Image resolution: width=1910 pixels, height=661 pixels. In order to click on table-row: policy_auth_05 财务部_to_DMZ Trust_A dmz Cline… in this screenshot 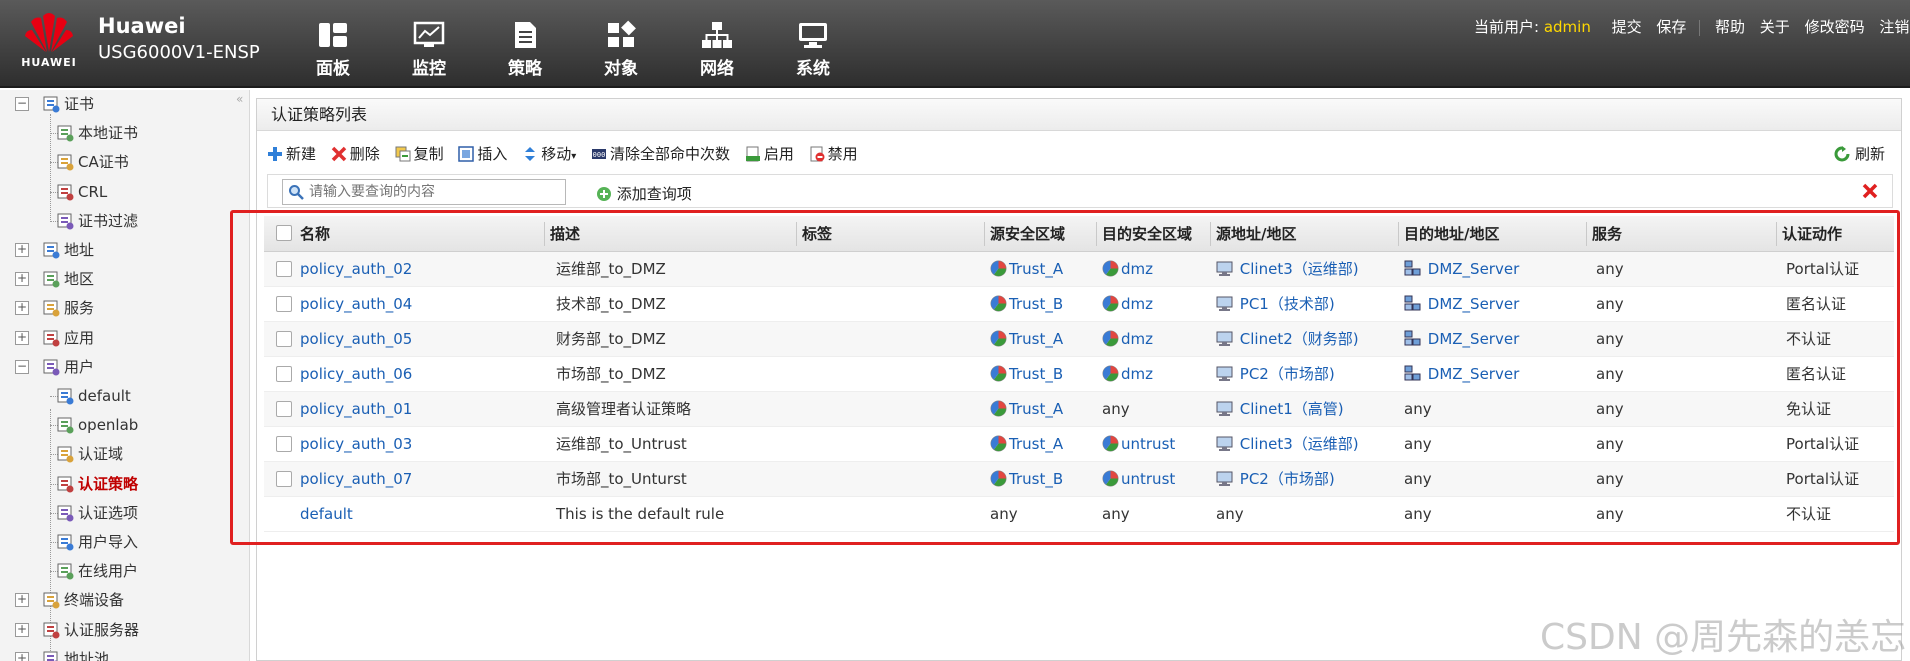, I will do `click(1079, 339)`.